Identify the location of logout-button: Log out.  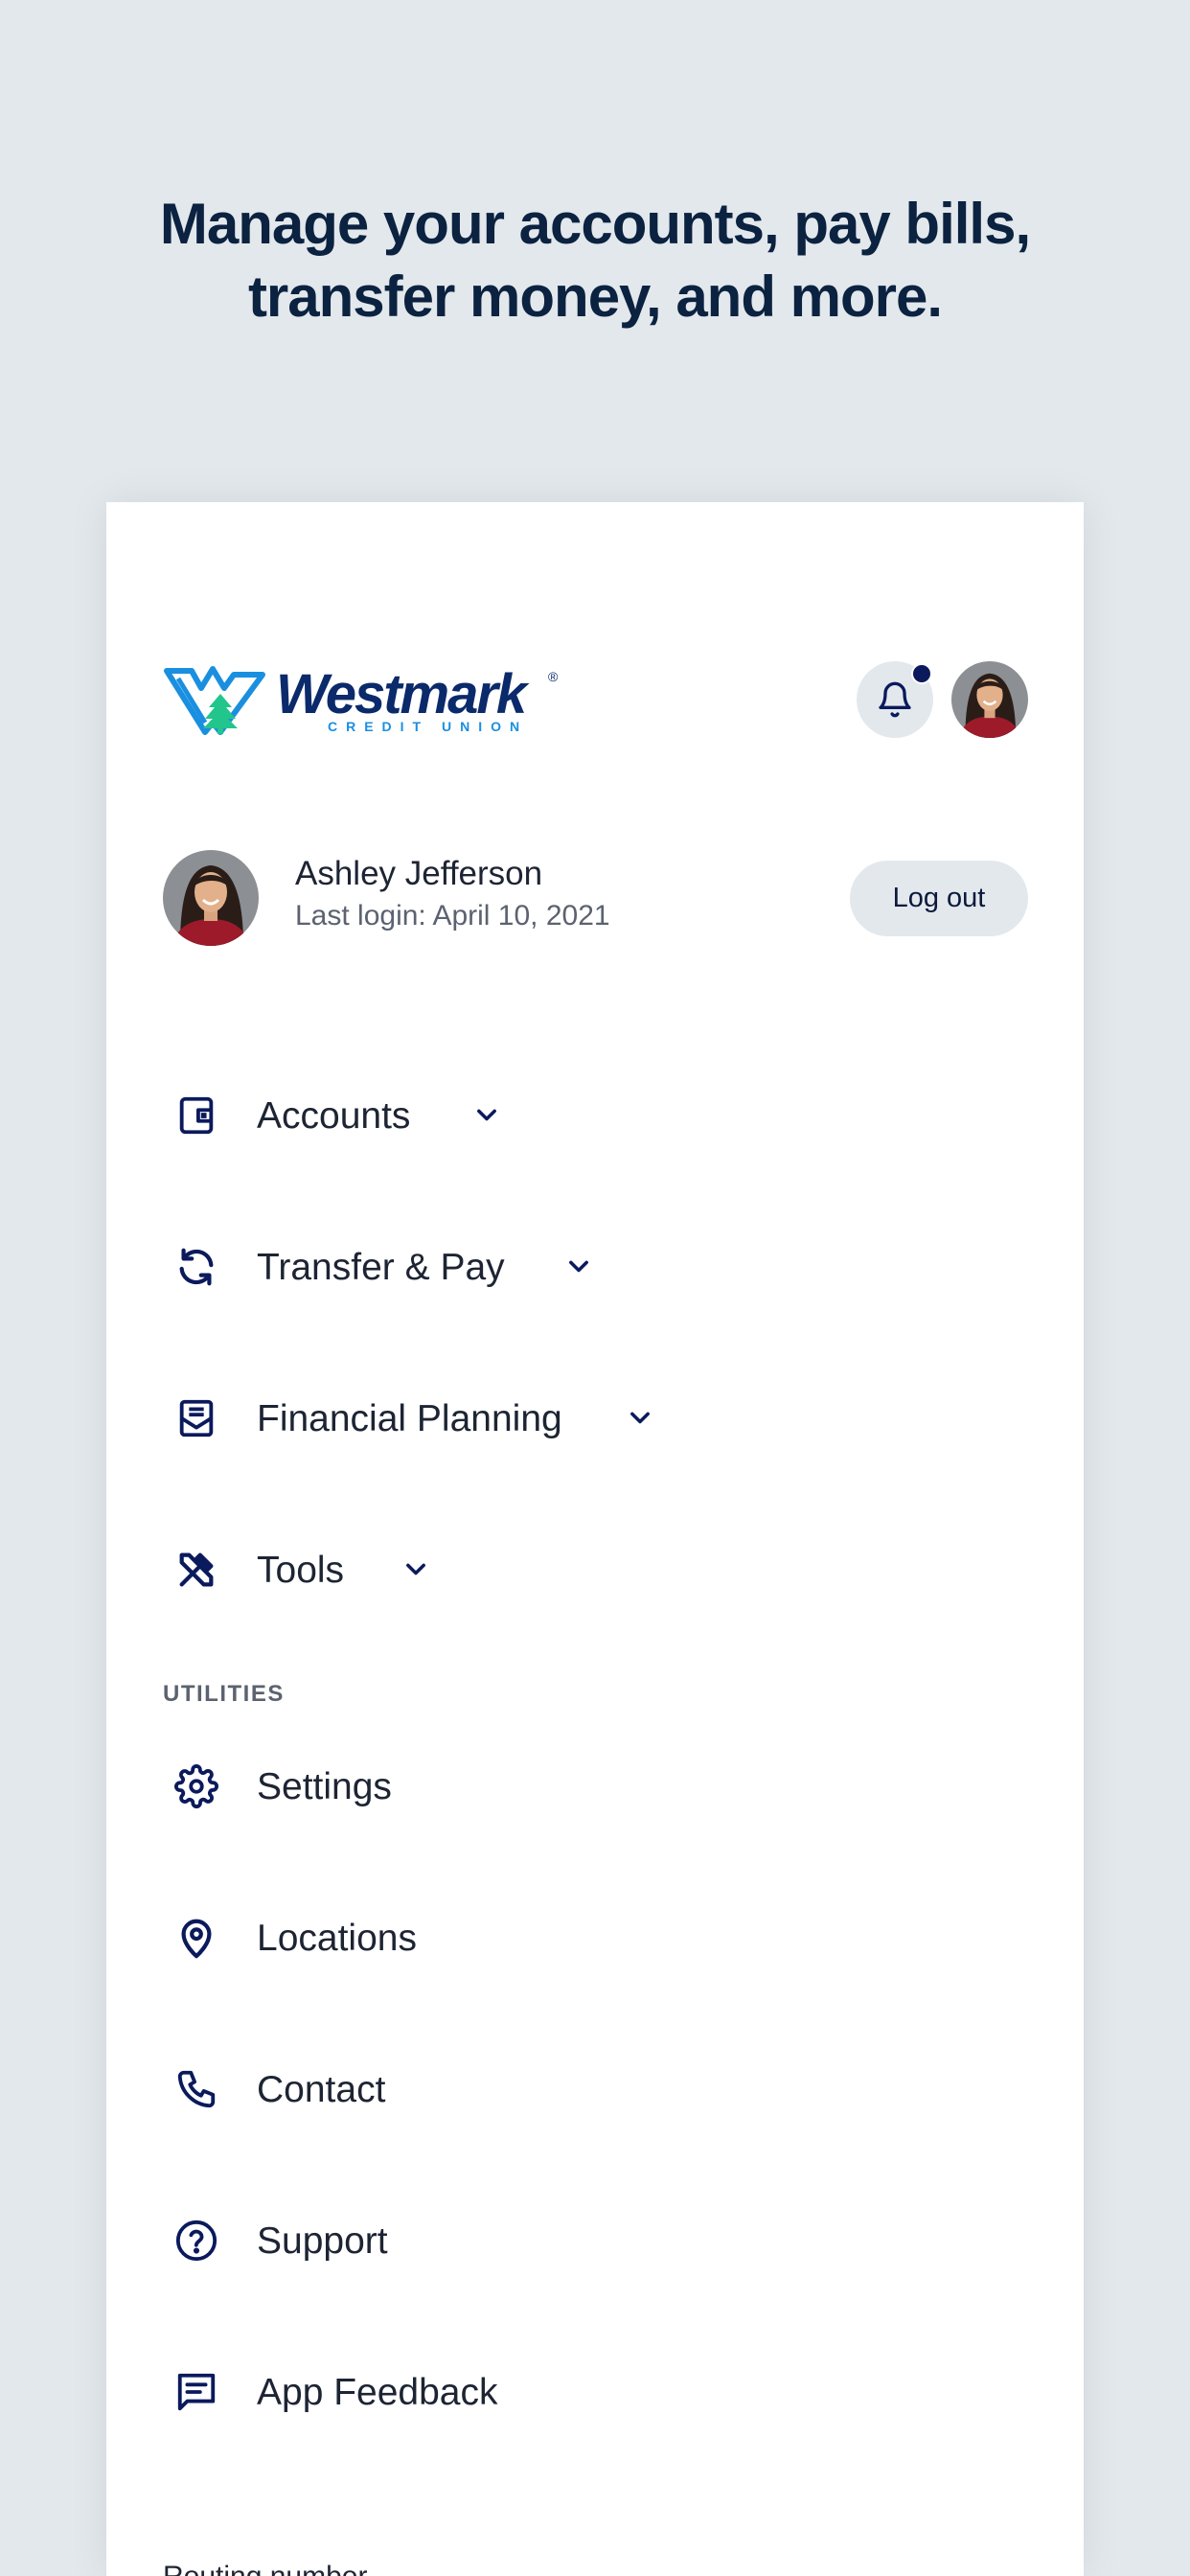
(939, 899).